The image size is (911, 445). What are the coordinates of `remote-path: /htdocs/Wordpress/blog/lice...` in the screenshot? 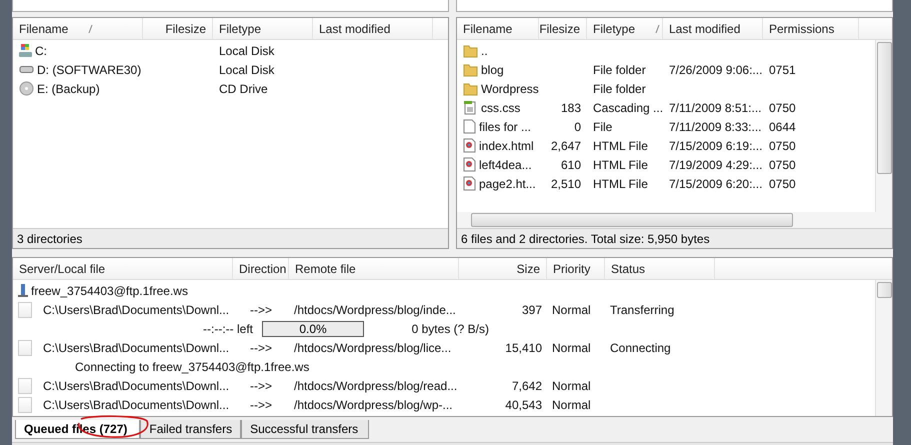 It's located at (373, 347).